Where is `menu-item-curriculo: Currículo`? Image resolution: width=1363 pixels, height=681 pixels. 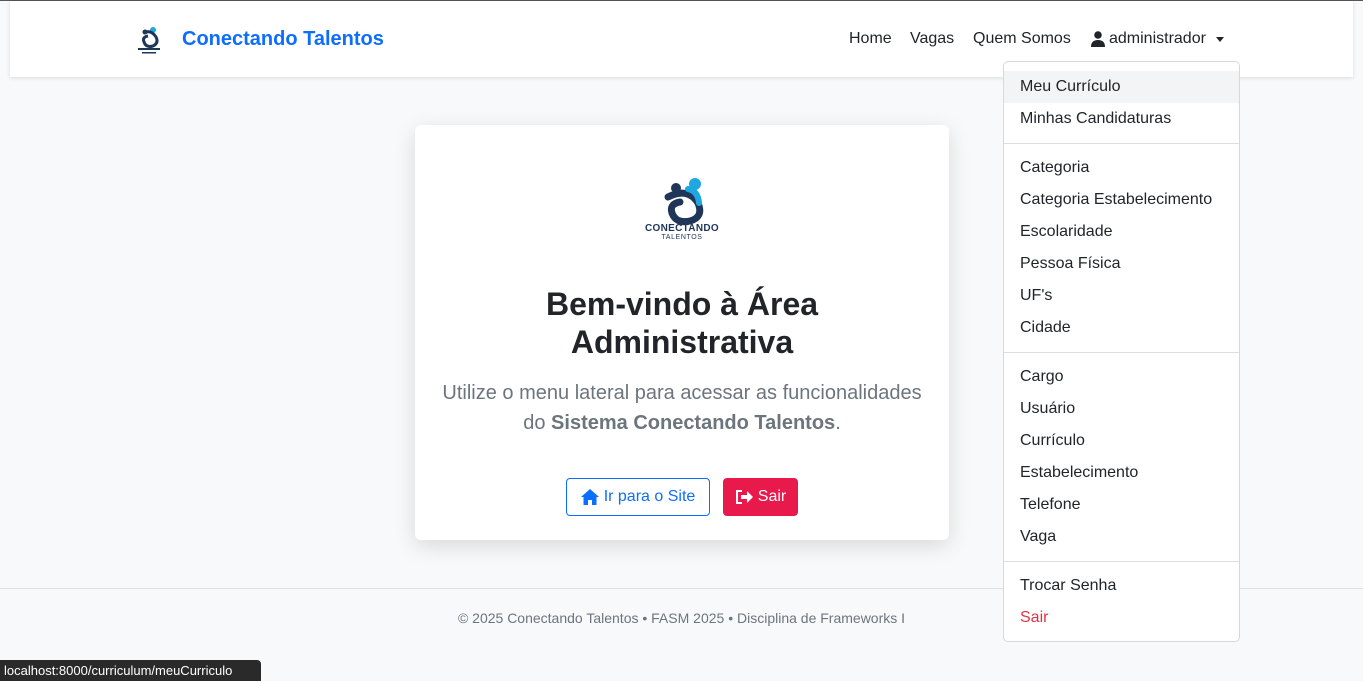
menu-item-curriculo: Currículo is located at coordinates (1121, 441).